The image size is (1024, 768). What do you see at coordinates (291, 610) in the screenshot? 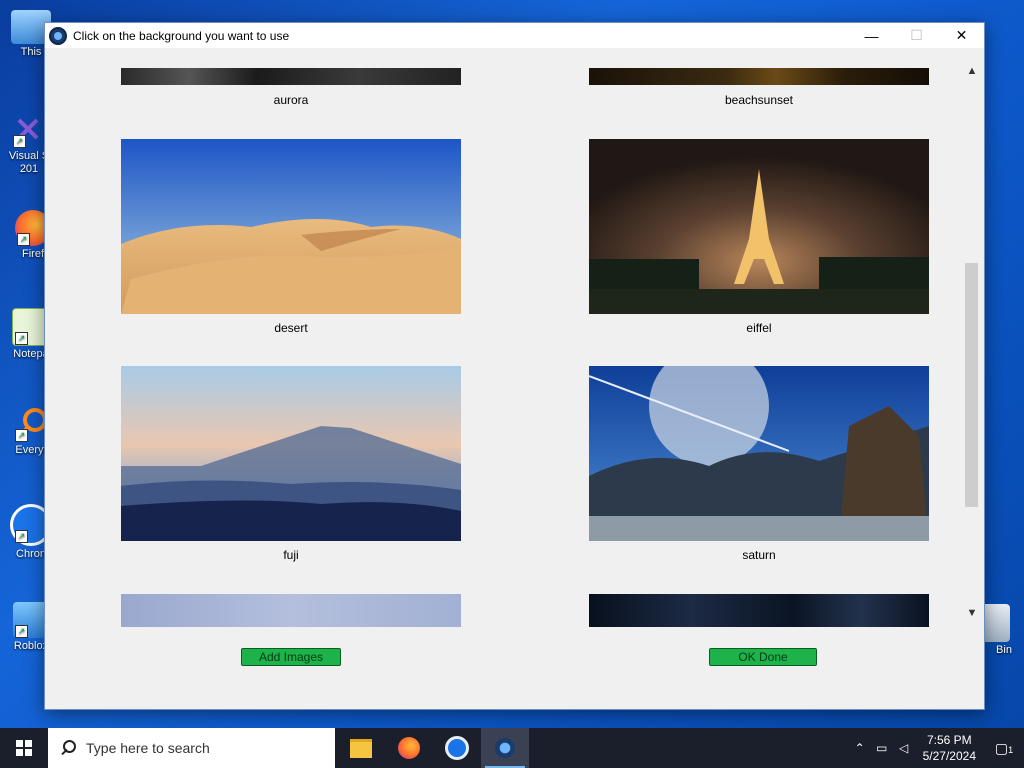
I see `thumbnail-partial-left` at bounding box center [291, 610].